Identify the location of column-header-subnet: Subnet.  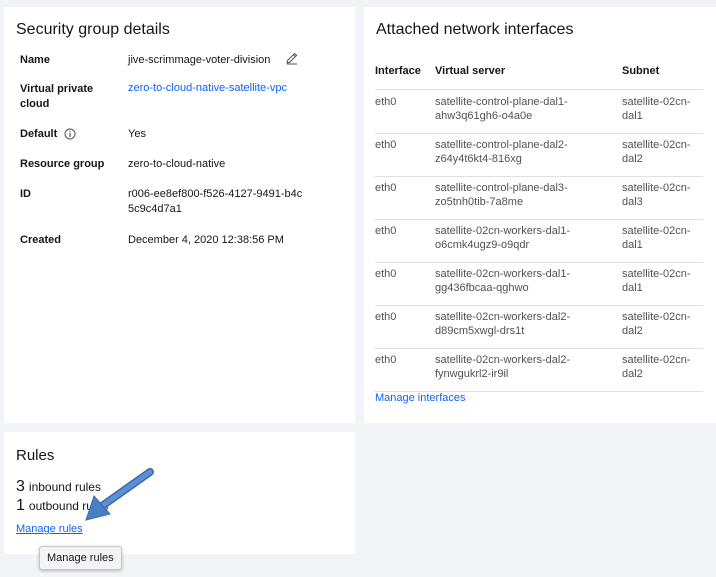
(641, 71).